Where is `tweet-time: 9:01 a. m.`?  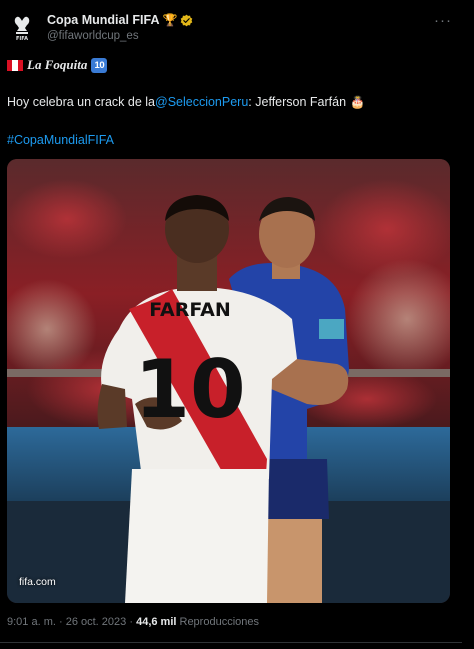
tweet-time: 9:01 a. m. is located at coordinates (31, 622).